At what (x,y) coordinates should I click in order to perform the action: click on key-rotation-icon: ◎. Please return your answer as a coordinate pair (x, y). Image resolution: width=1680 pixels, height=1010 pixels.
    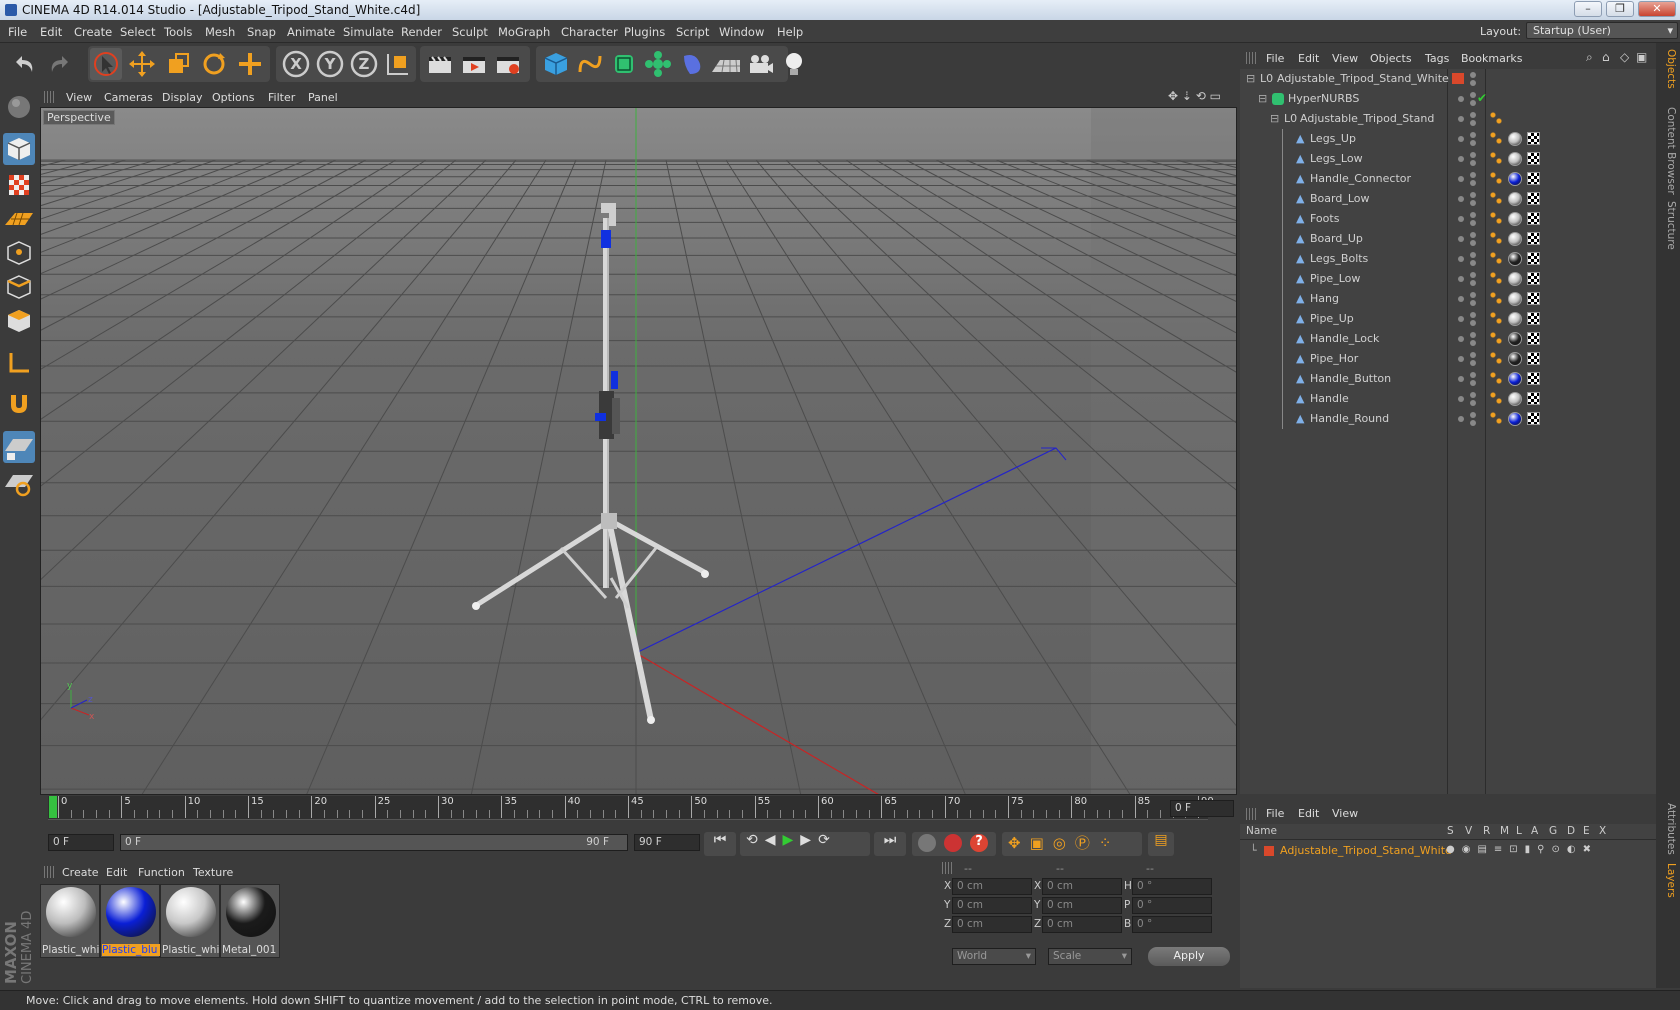
    Looking at the image, I should click on (1064, 843).